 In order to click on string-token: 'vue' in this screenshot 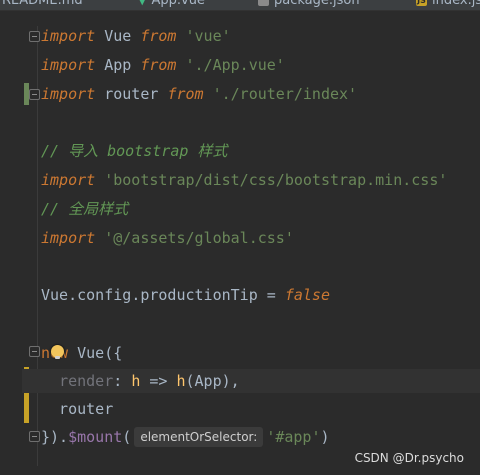, I will do `click(208, 36)`.